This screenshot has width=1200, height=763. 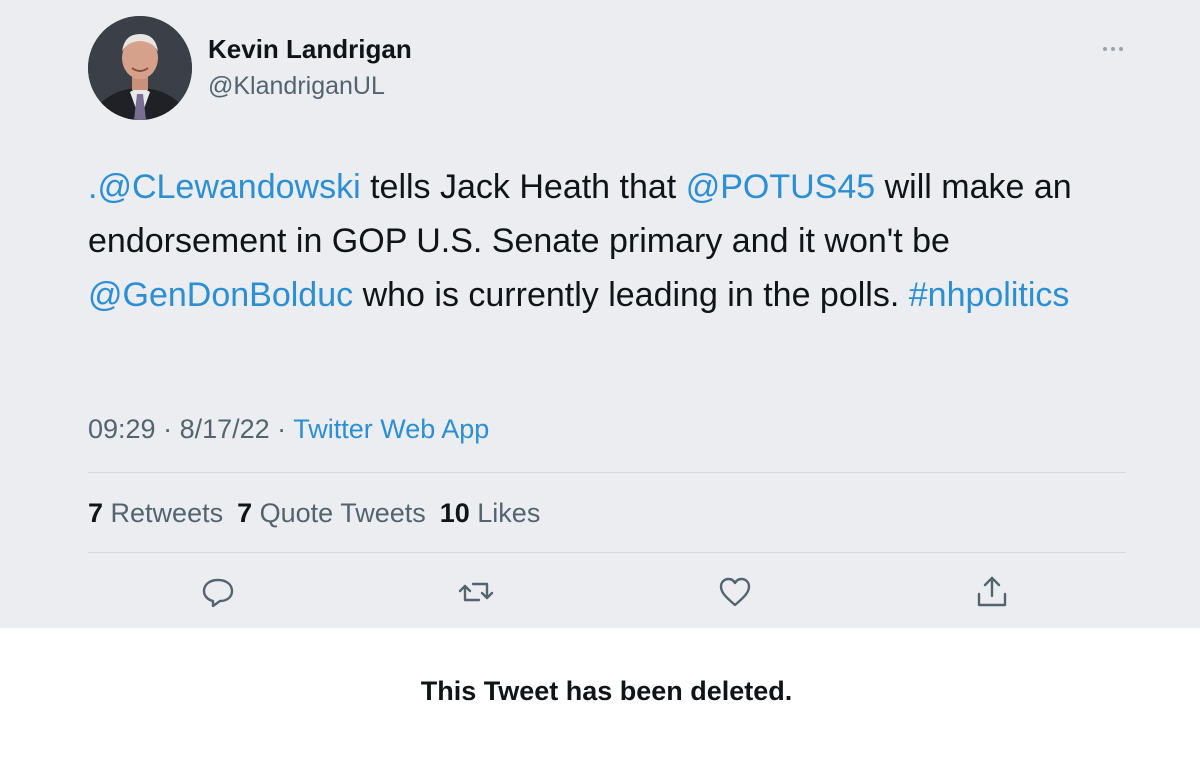 I want to click on deleted-notice: This Tweet has been deleted., so click(x=606, y=691).